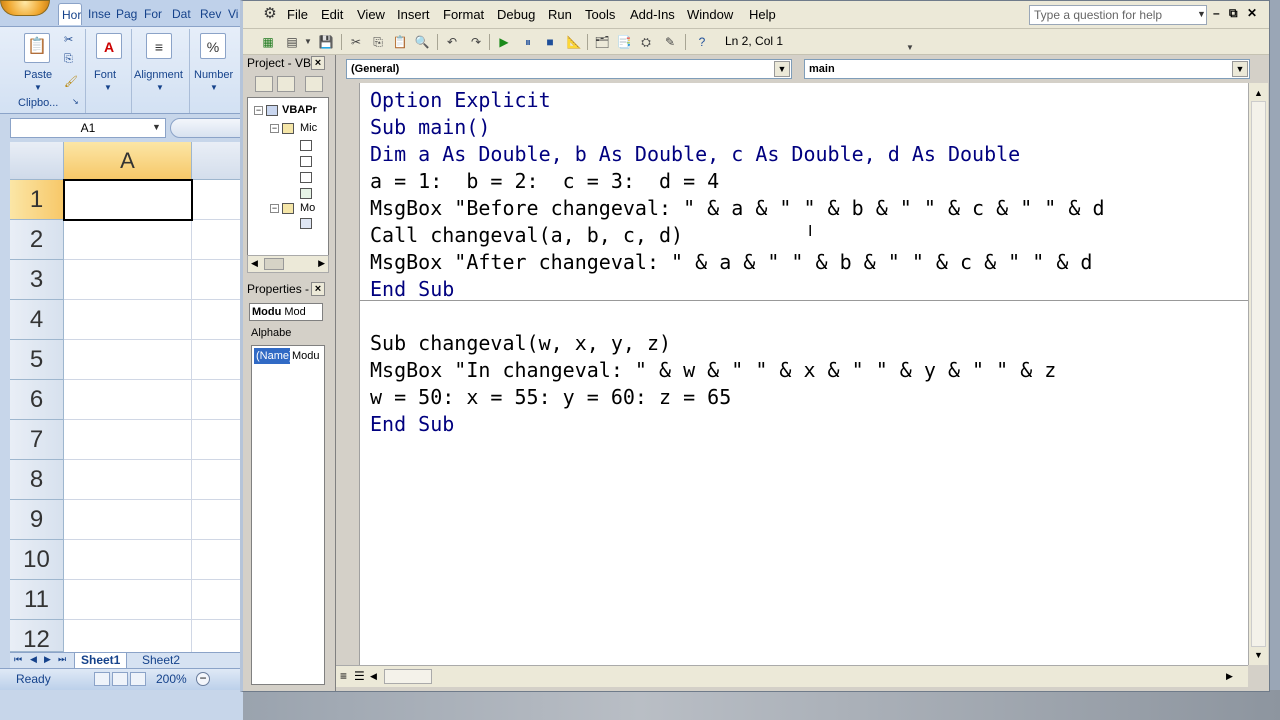 The image size is (1280, 720). I want to click on sheet-tab-sheet1: Sheet1, so click(101, 661).